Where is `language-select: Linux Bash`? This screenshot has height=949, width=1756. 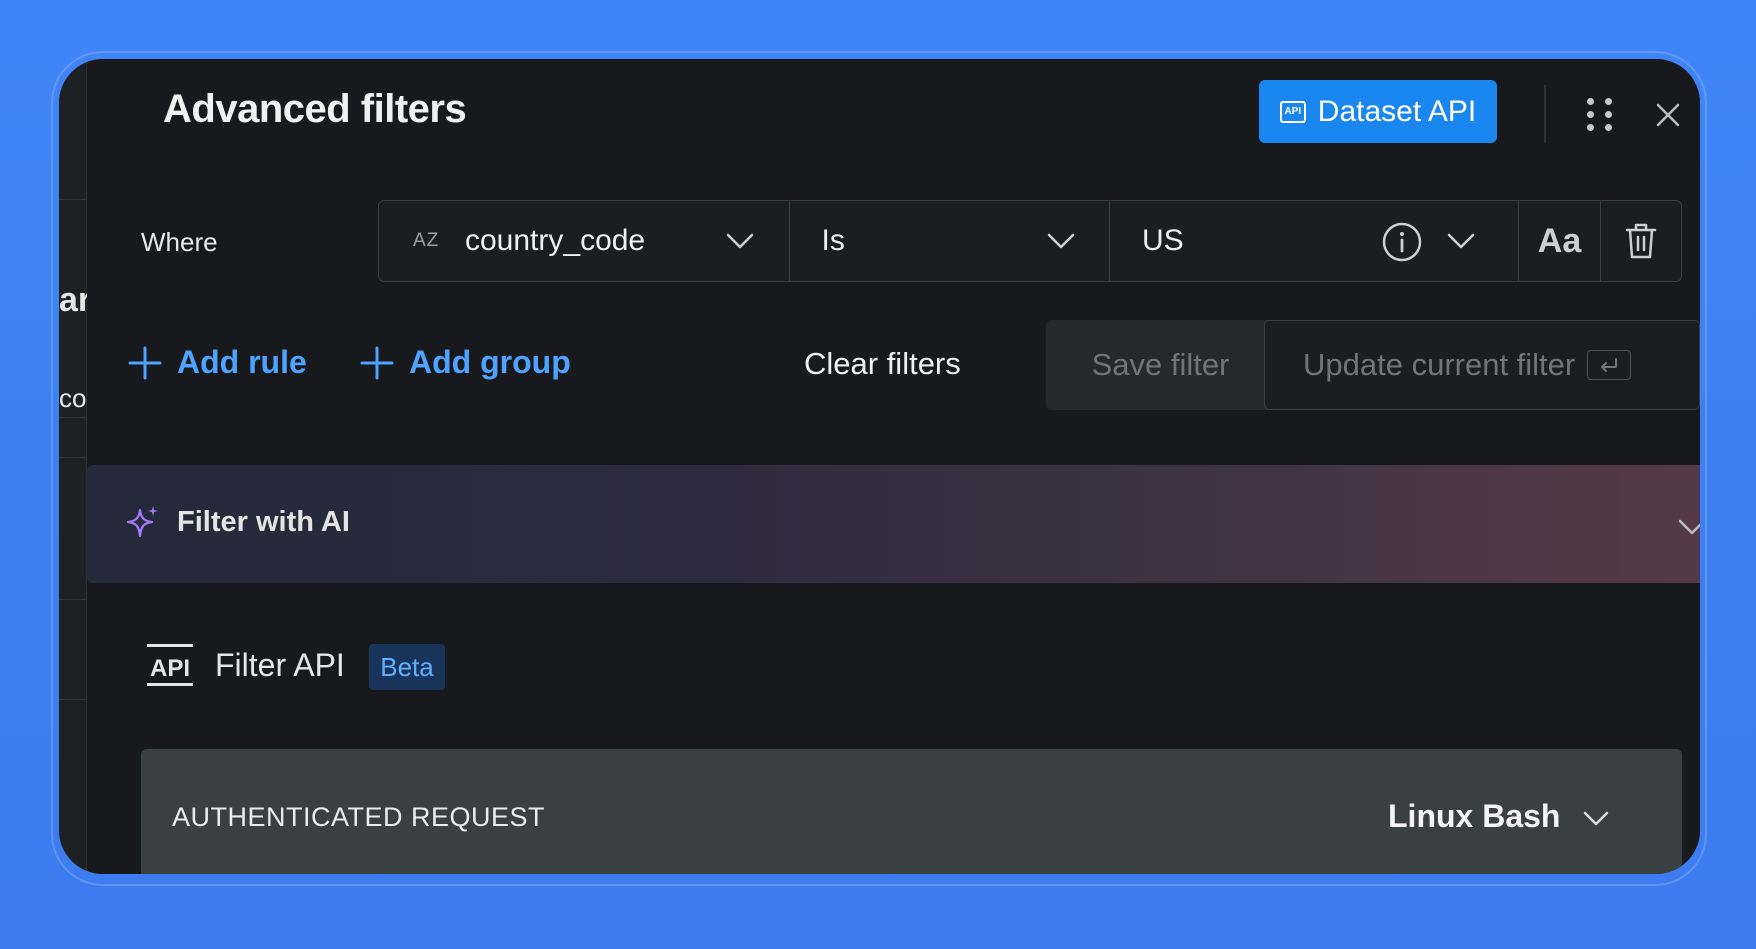 language-select: Linux Bash is located at coordinates (1474, 816).